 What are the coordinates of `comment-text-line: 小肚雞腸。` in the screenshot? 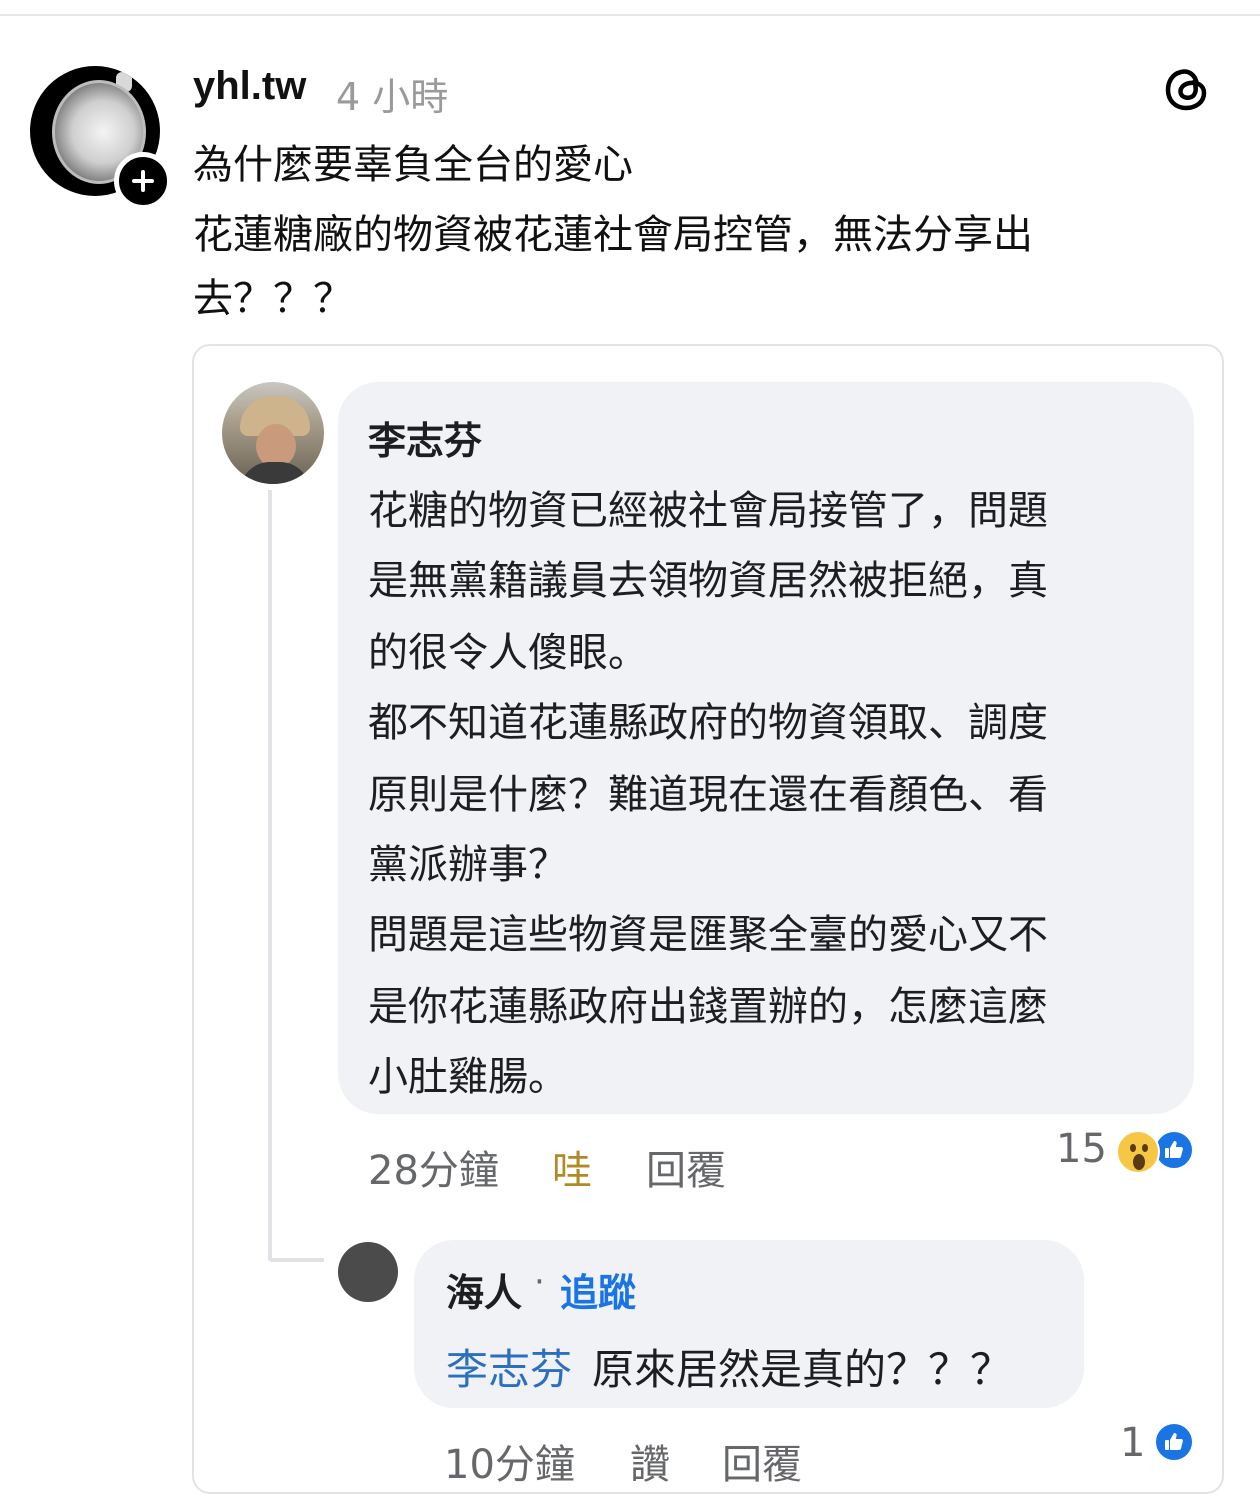 It's located at (468, 1077).